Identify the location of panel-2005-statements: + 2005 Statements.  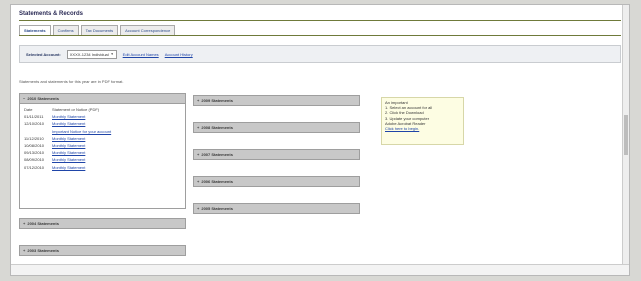
(276, 208).